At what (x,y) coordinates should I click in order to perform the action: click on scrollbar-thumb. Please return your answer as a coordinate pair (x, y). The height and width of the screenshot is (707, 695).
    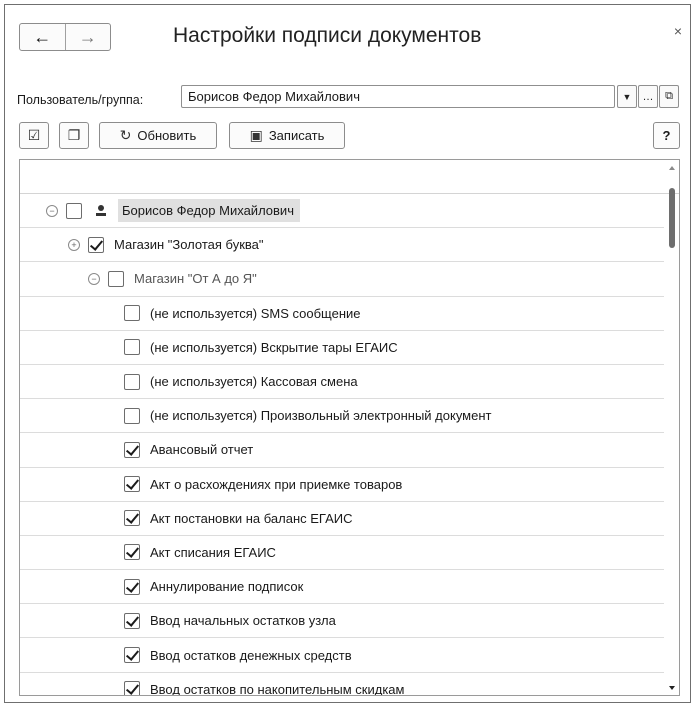
    Looking at the image, I should click on (672, 218).